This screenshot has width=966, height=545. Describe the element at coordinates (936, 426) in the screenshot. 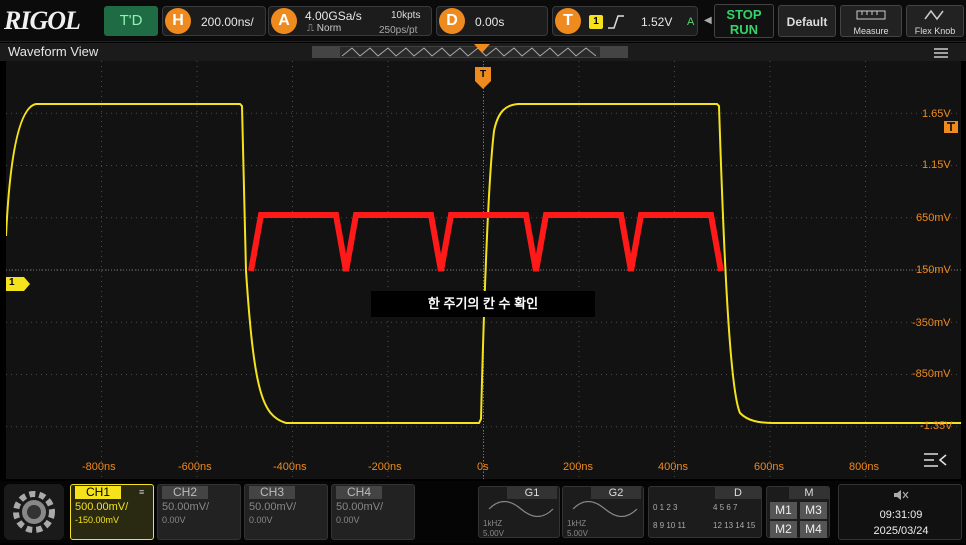

I see `y-label-7: -1.35V` at that location.